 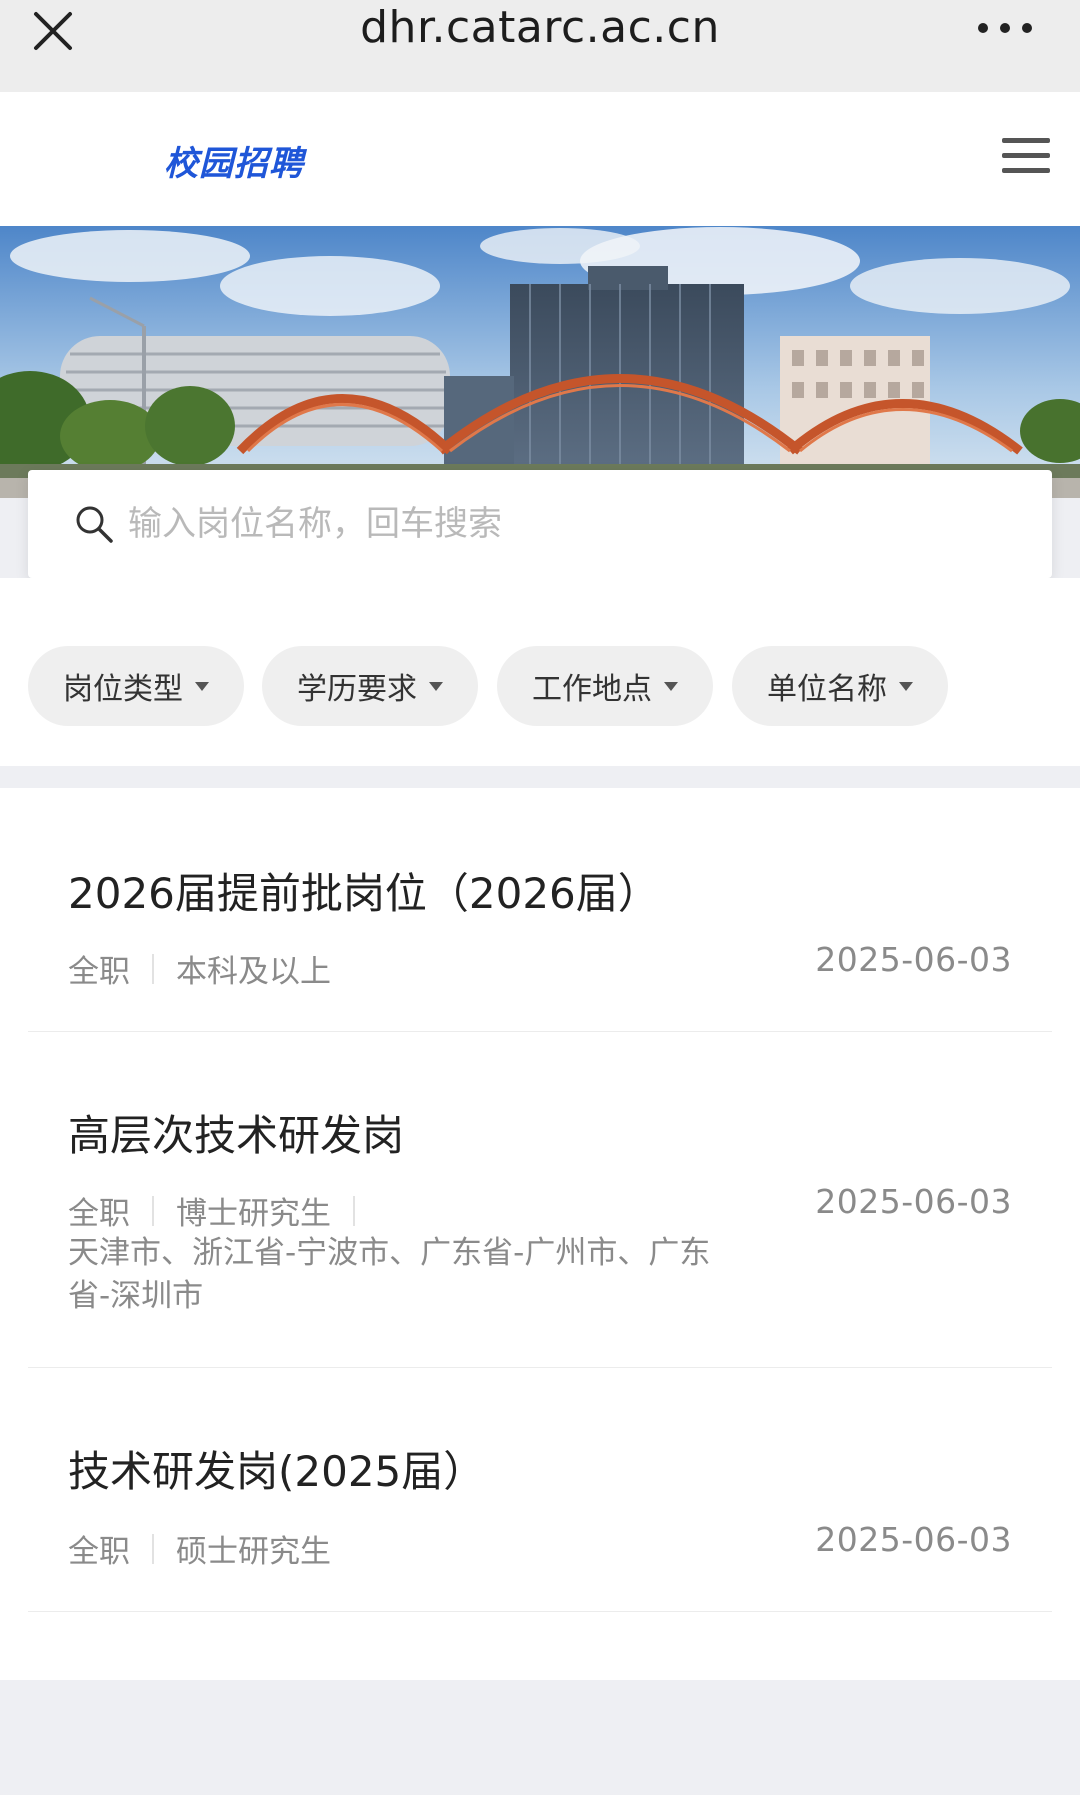 What do you see at coordinates (253, 1214) in the screenshot?
I see `job-education: 博士研究生` at bounding box center [253, 1214].